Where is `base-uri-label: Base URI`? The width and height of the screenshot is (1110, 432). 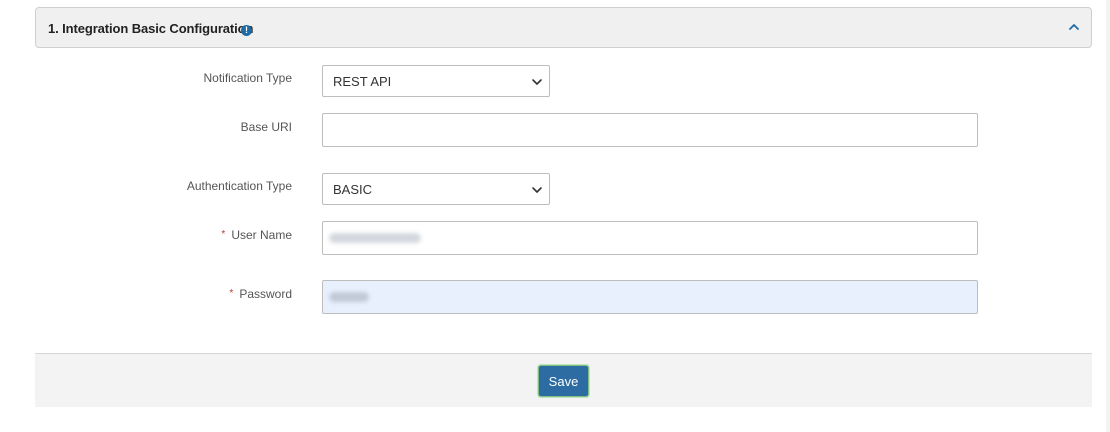 base-uri-label: Base URI is located at coordinates (266, 127).